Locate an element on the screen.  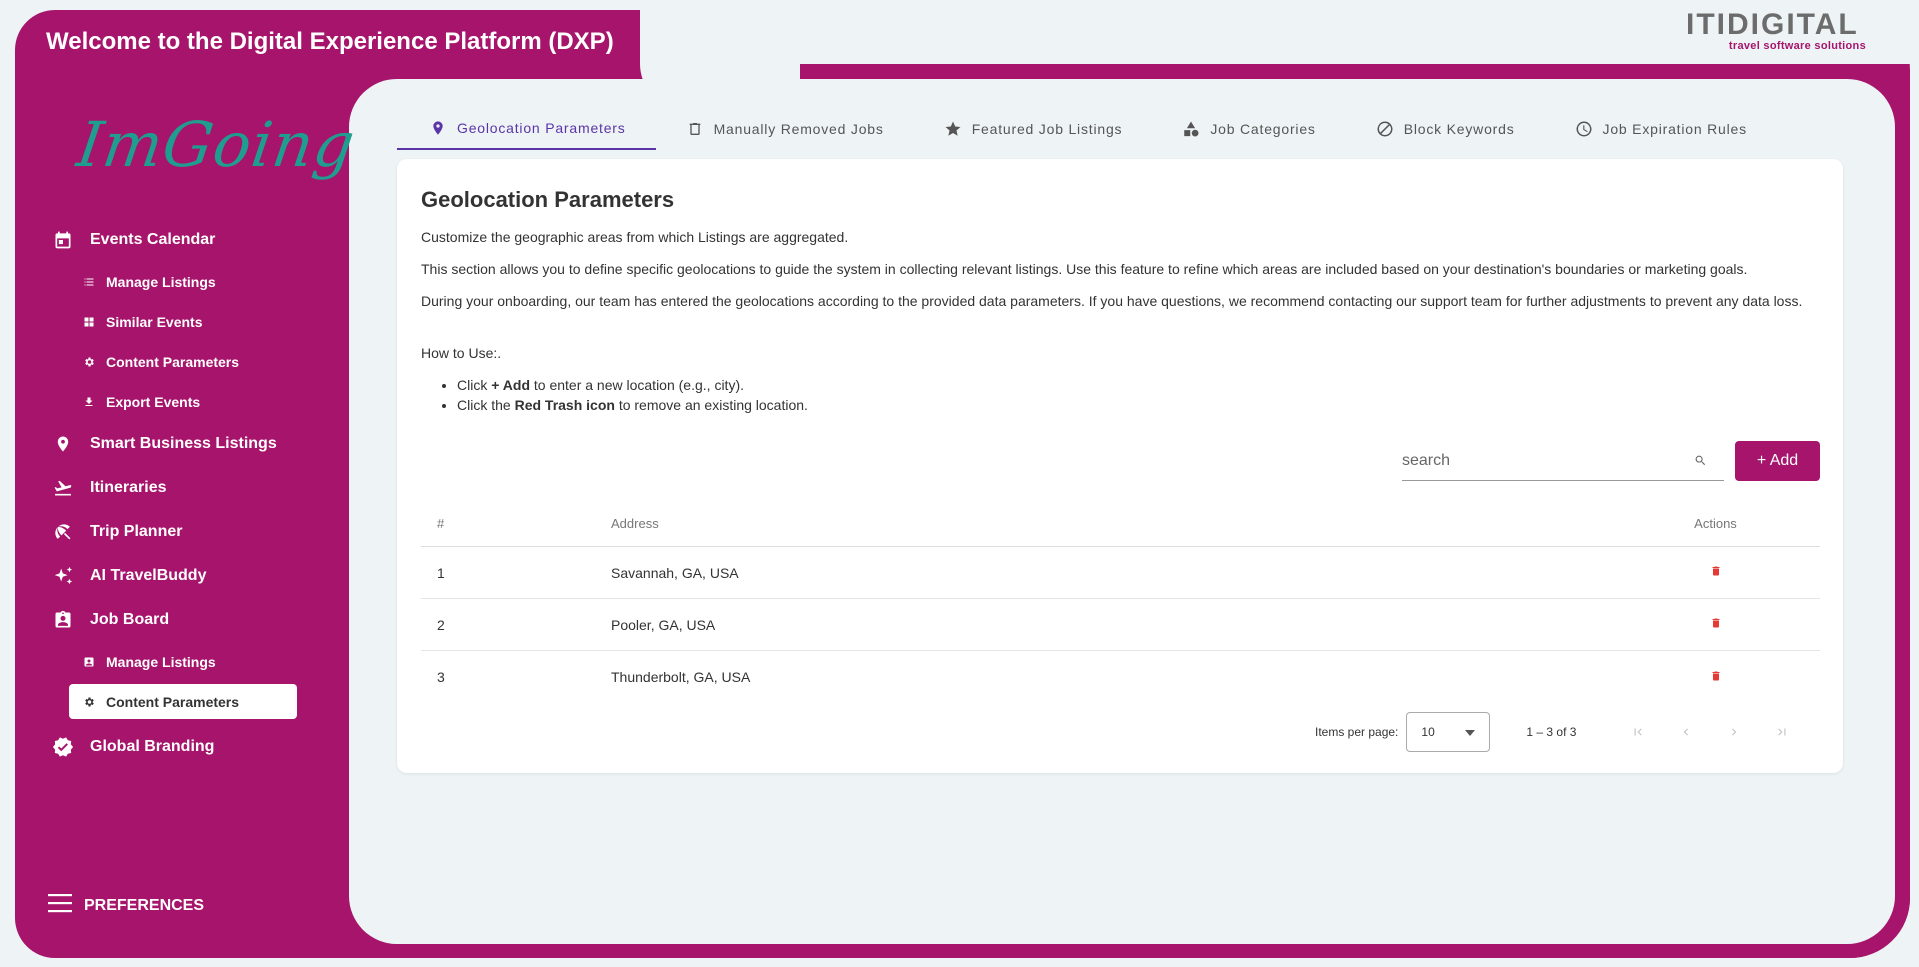
tab-label: Featured Job Listings is located at coordinates (1047, 129).